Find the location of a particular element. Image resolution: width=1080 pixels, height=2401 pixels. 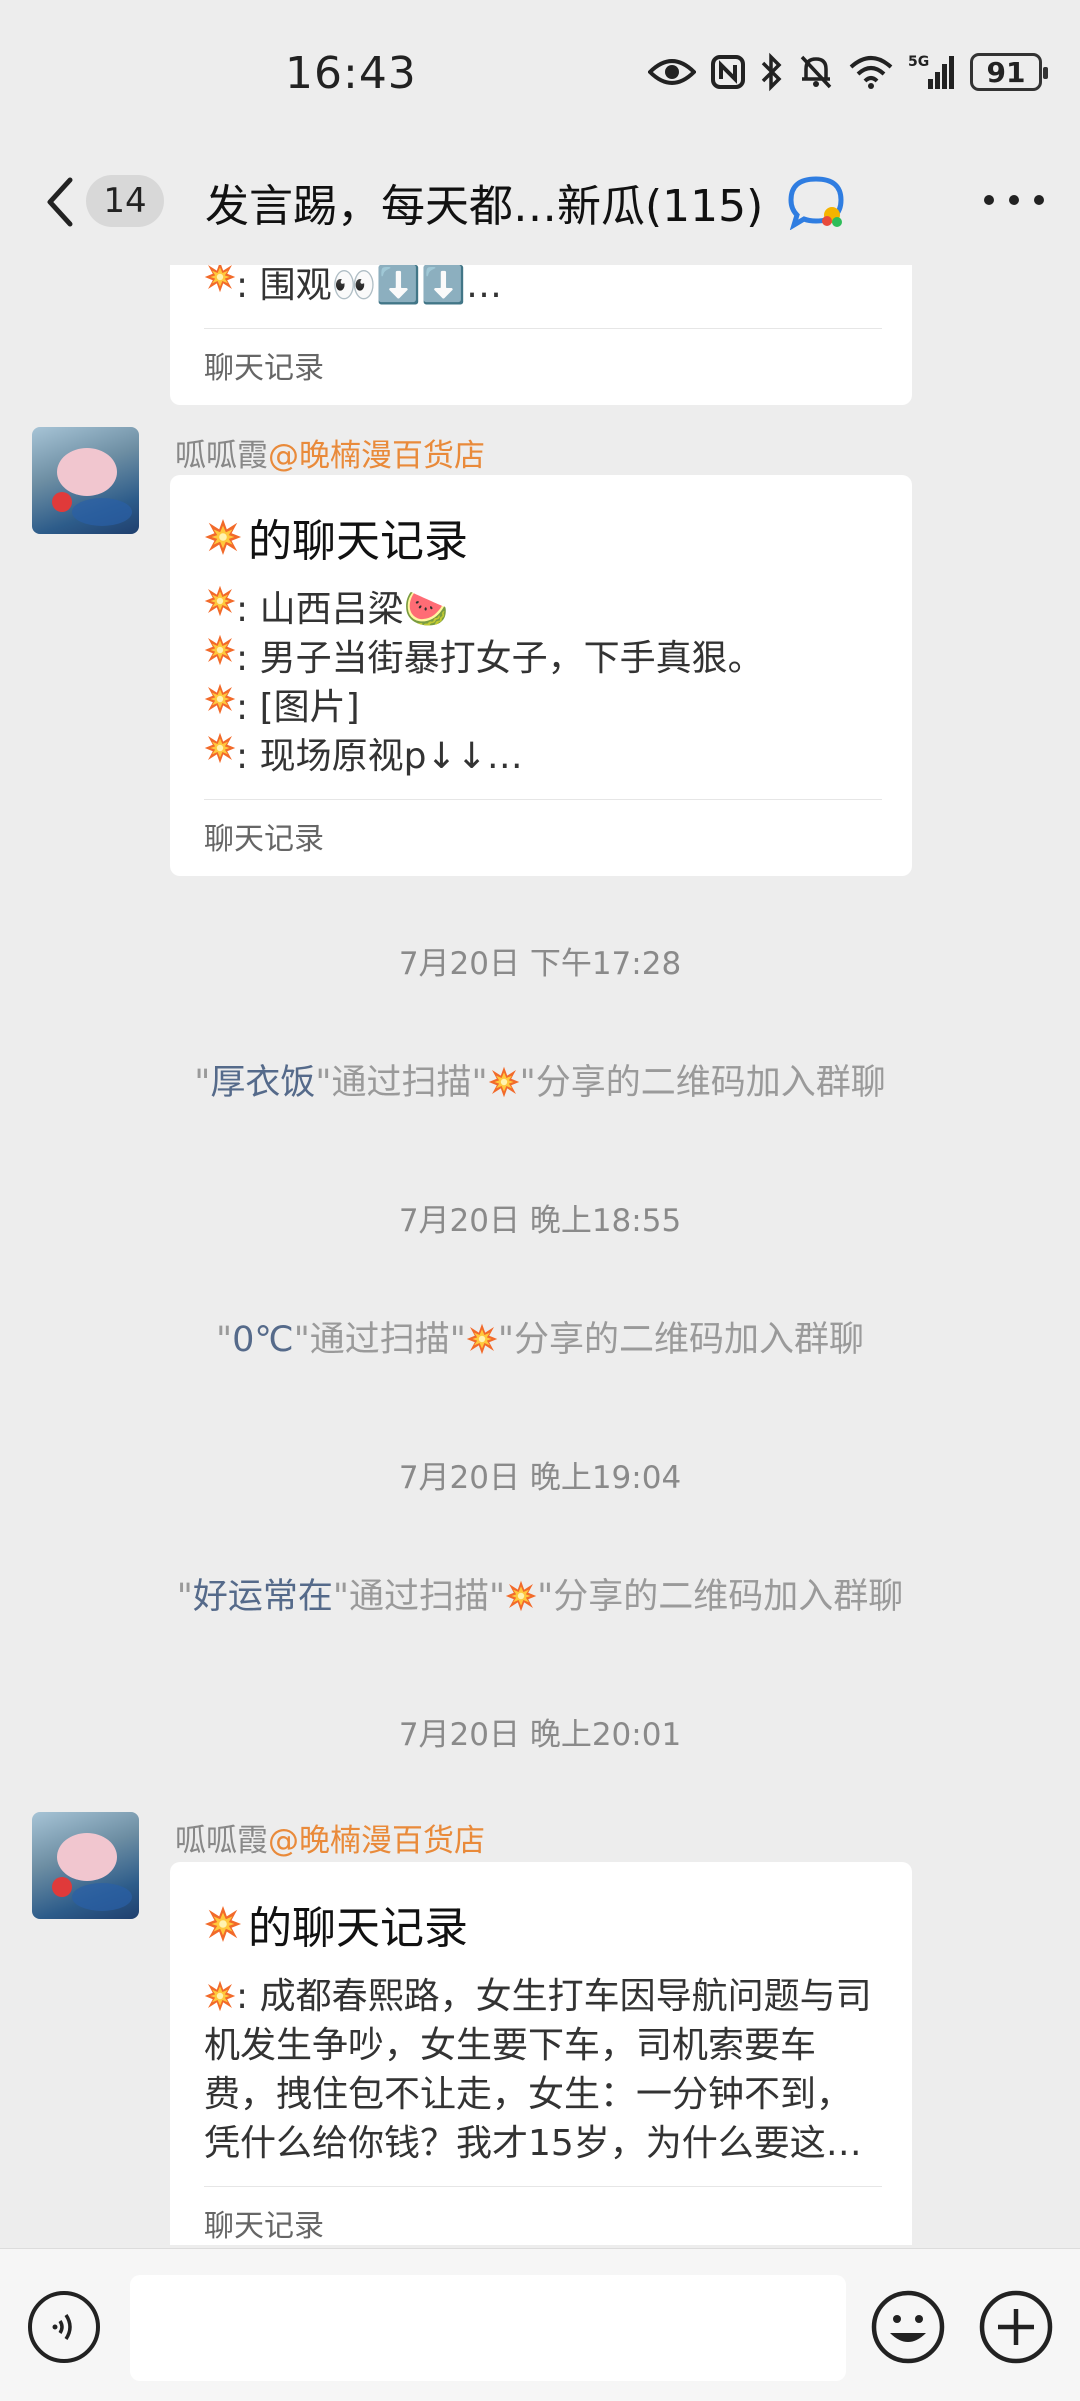

mute-bell-icon is located at coordinates (816, 72).